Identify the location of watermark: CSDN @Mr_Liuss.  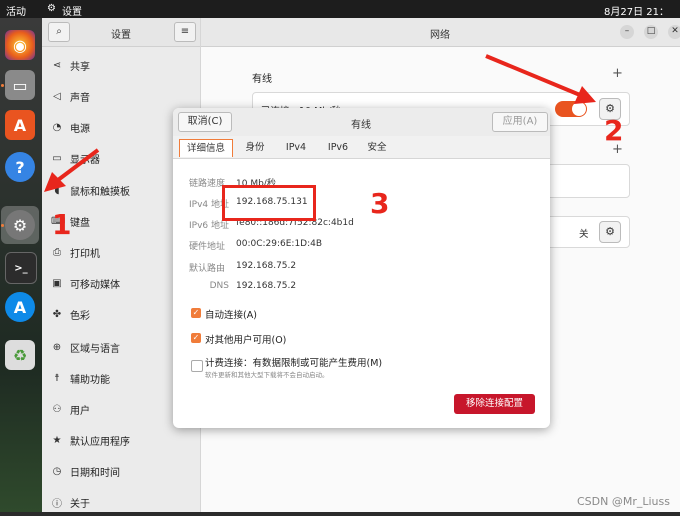
(623, 501).